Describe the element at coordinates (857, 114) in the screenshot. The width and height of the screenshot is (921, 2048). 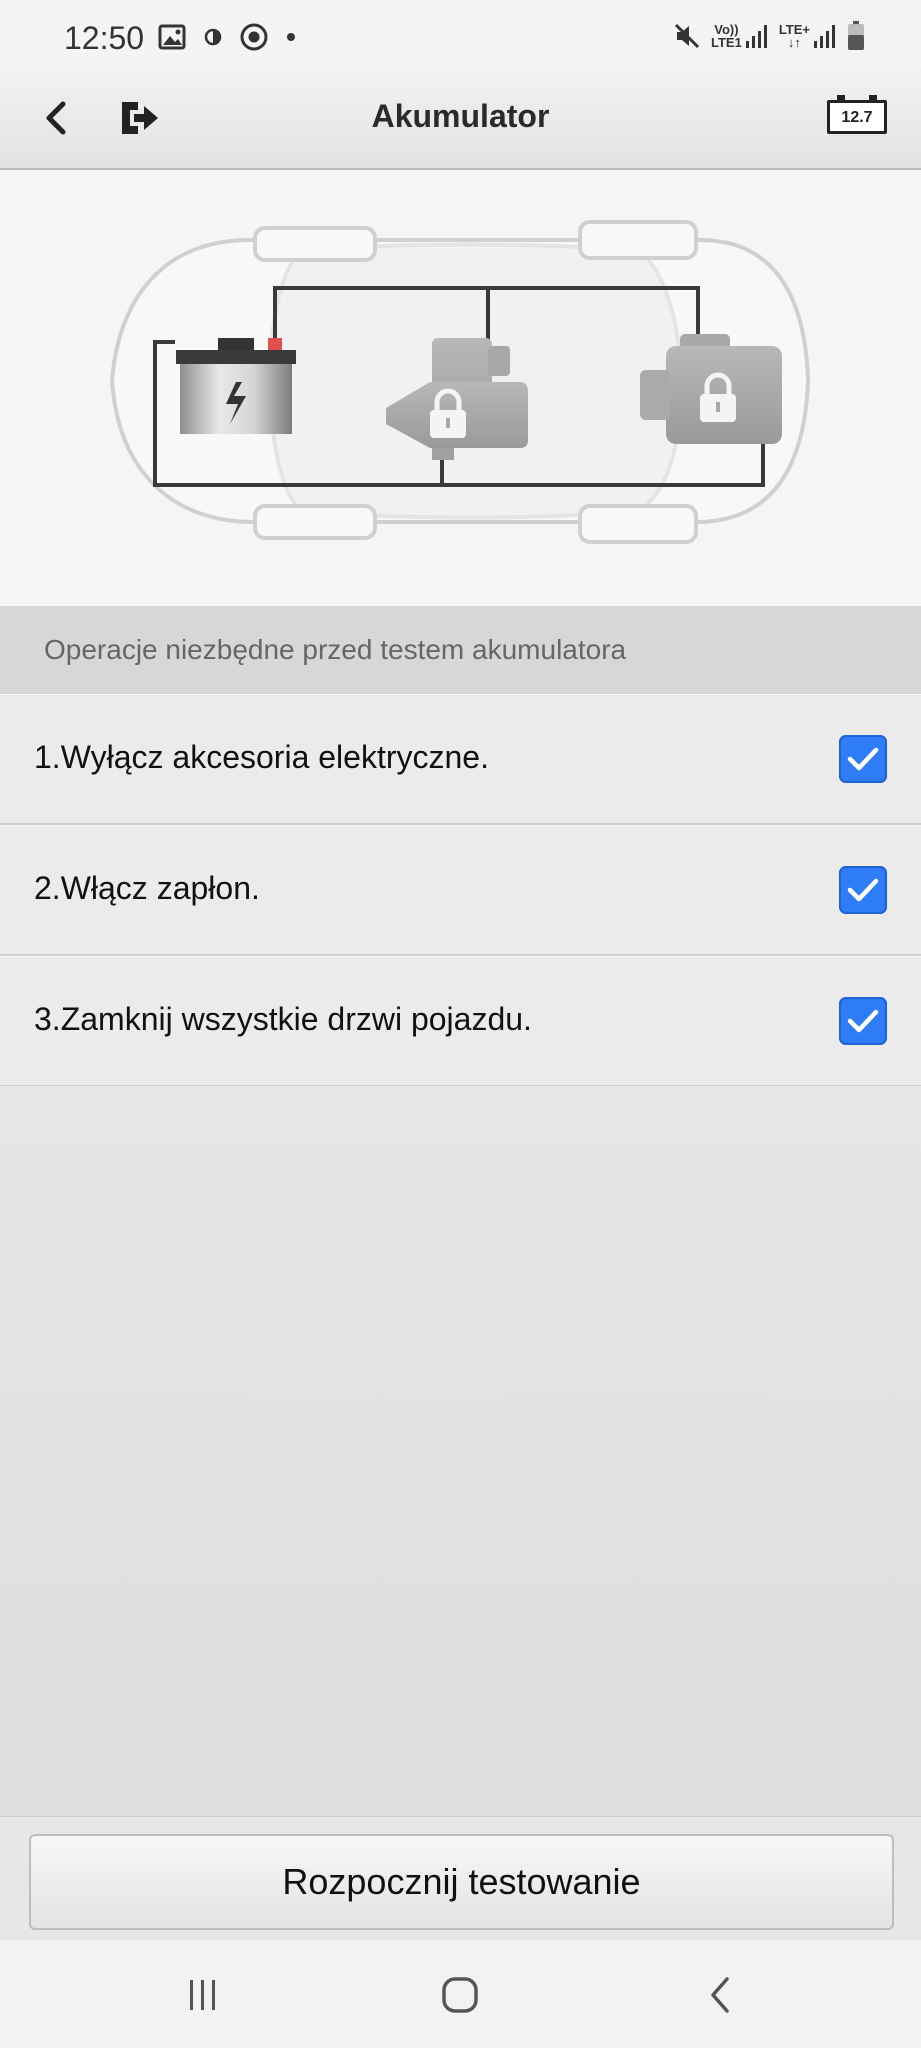
I see `battery-voltage-badge: 12.7` at that location.